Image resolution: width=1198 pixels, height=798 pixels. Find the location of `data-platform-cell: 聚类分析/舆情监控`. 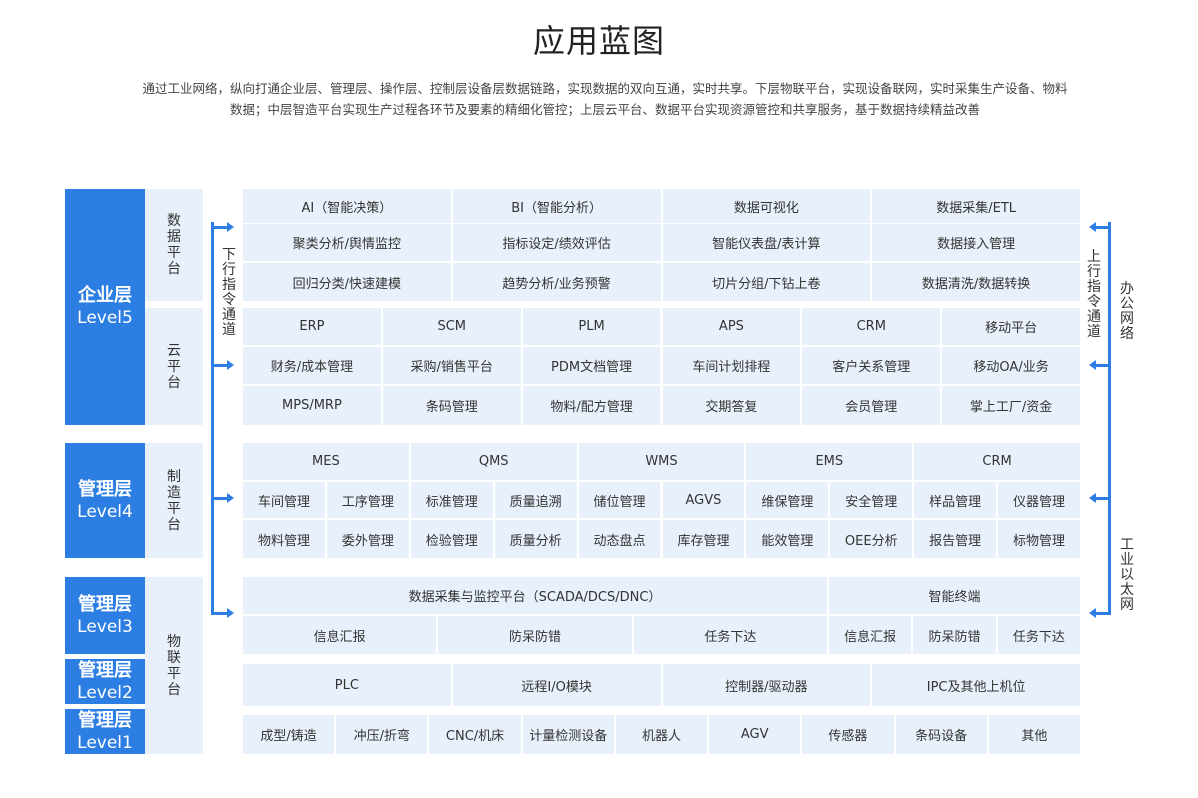

data-platform-cell: 聚类分析/舆情监控 is located at coordinates (347, 242).